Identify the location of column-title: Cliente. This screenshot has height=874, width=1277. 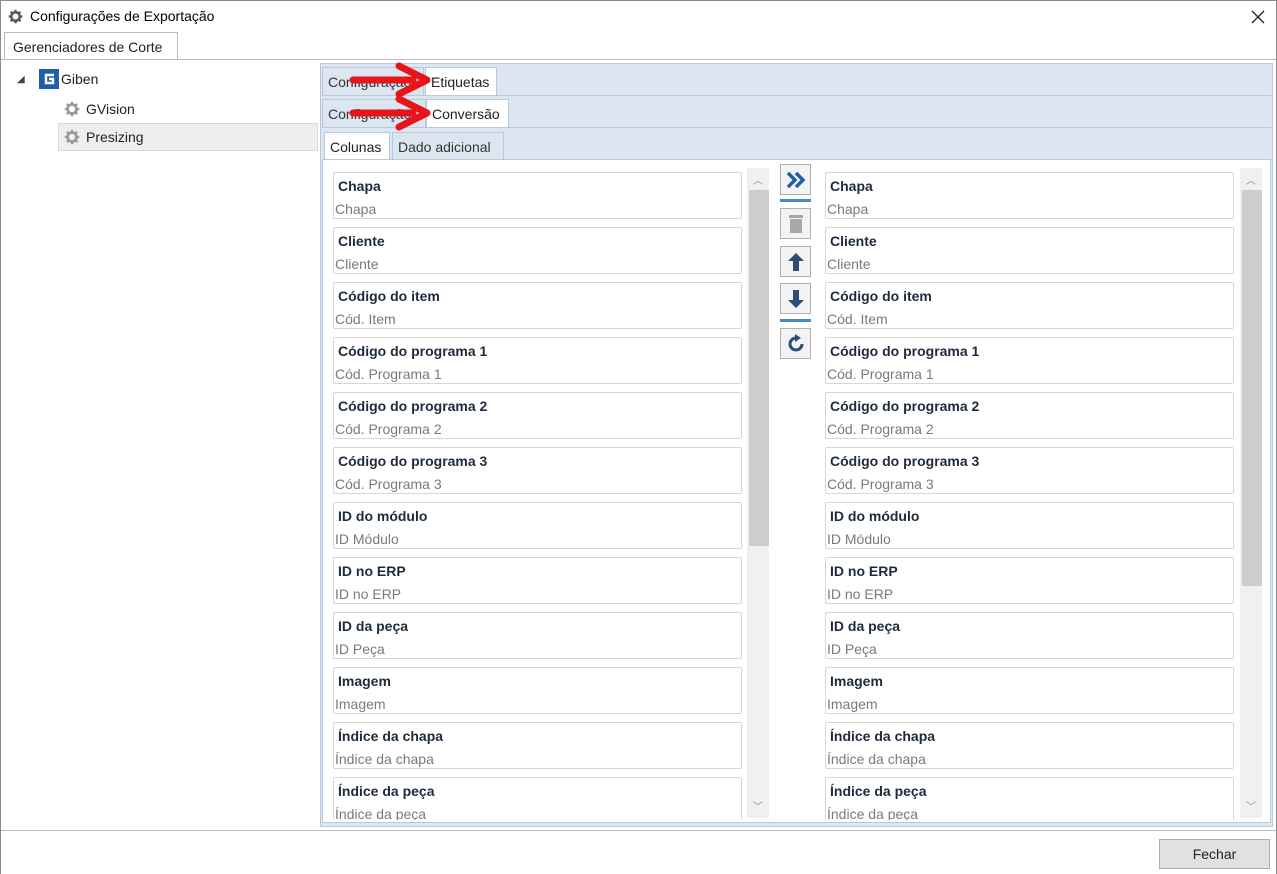
(853, 241).